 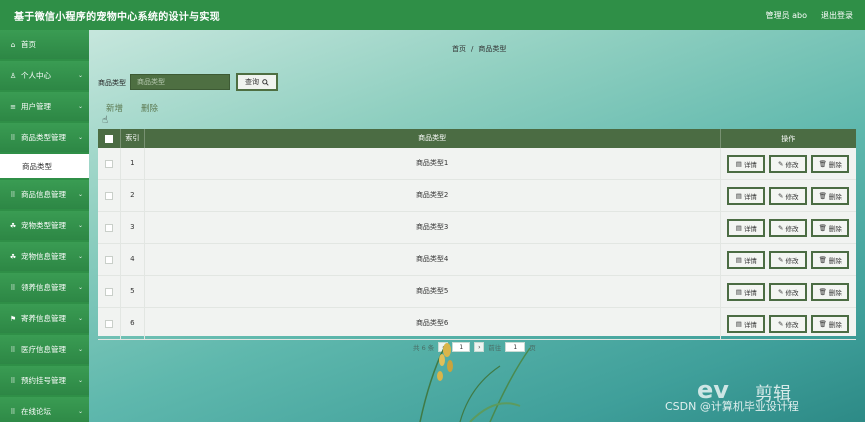 I want to click on trash-icon: 🗑, so click(x=822, y=291).